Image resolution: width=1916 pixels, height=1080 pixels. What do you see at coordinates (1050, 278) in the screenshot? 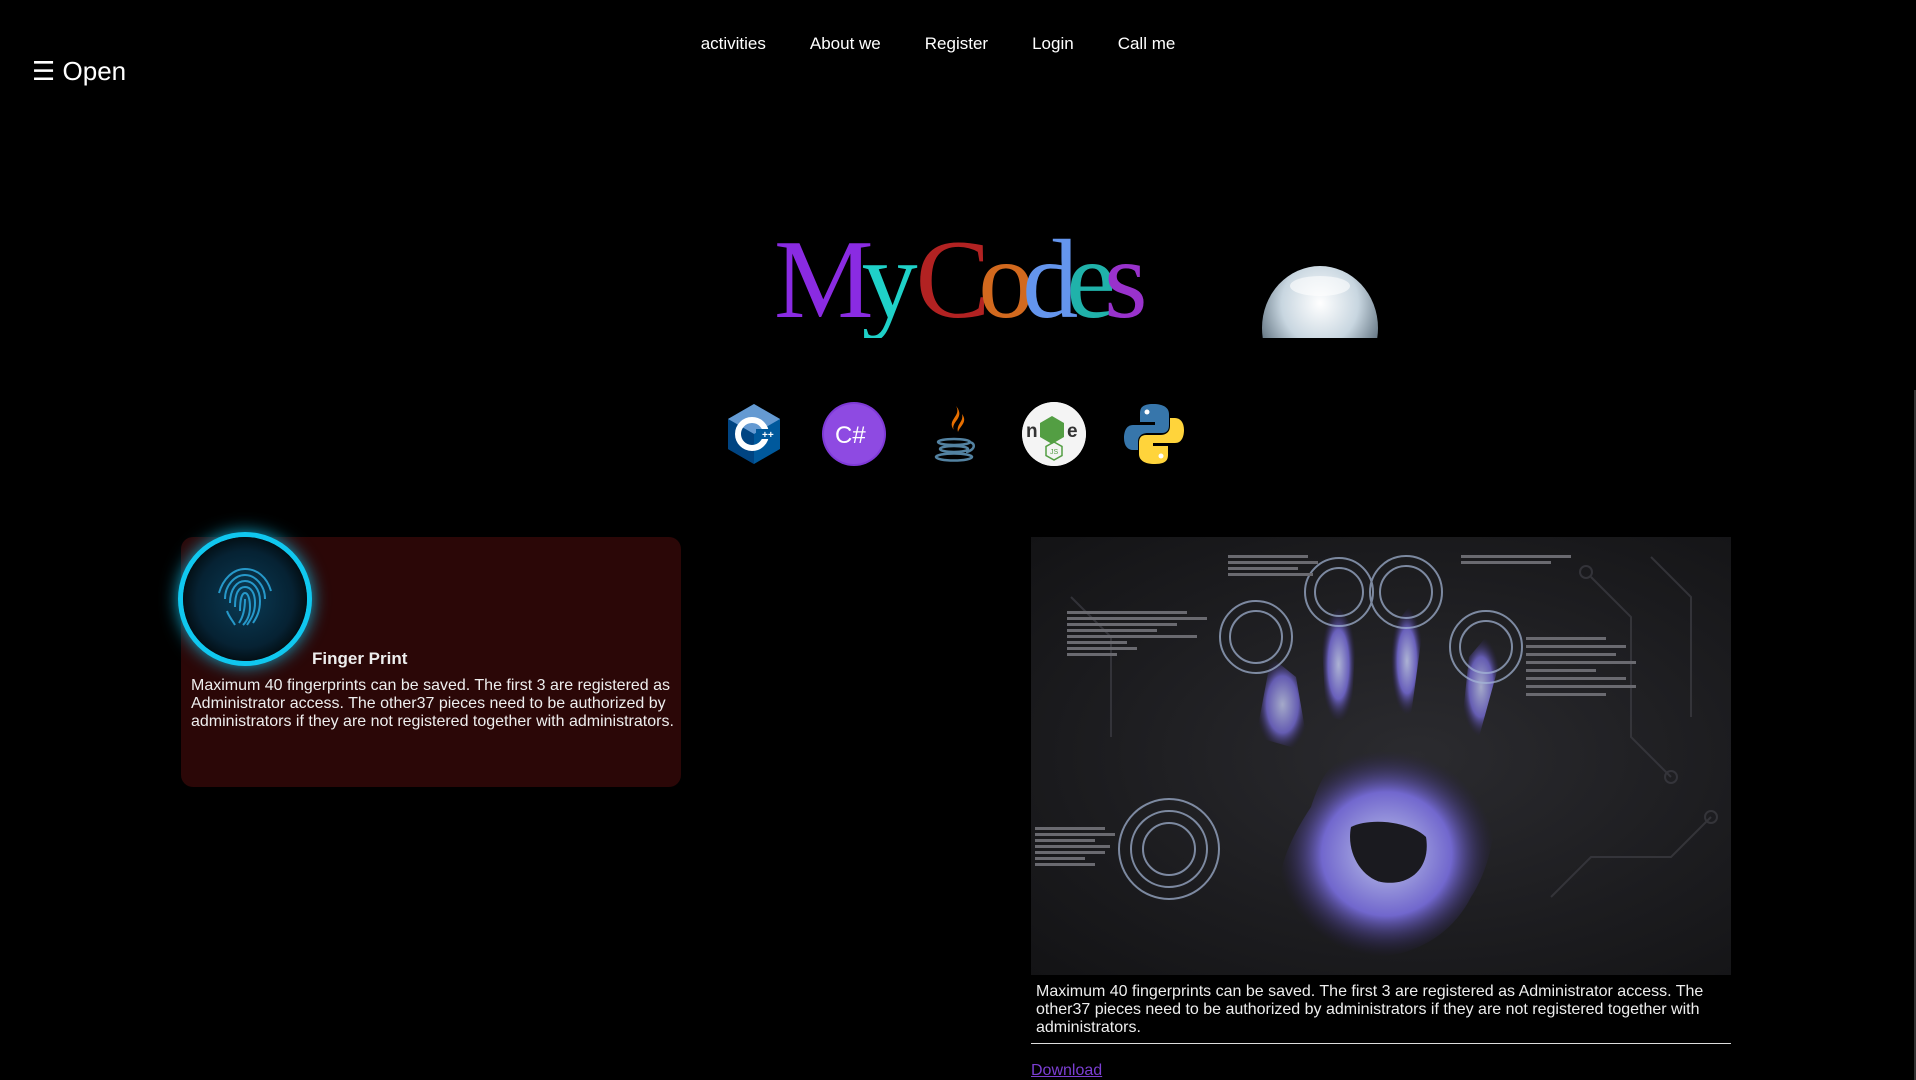
I see `logo-letter: d` at bounding box center [1050, 278].